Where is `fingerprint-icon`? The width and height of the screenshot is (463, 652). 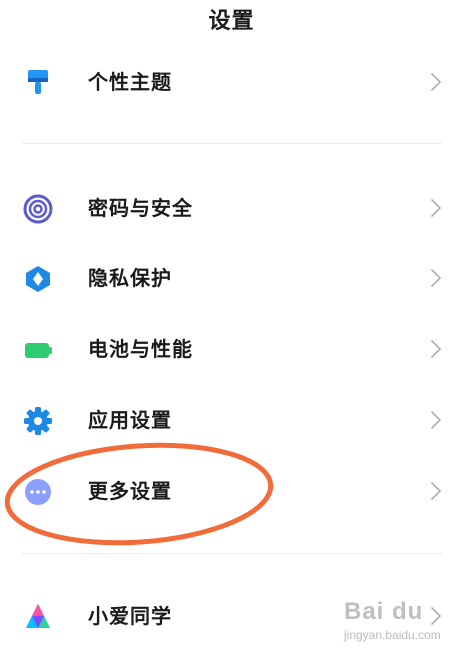
fingerprint-icon is located at coordinates (38, 209).